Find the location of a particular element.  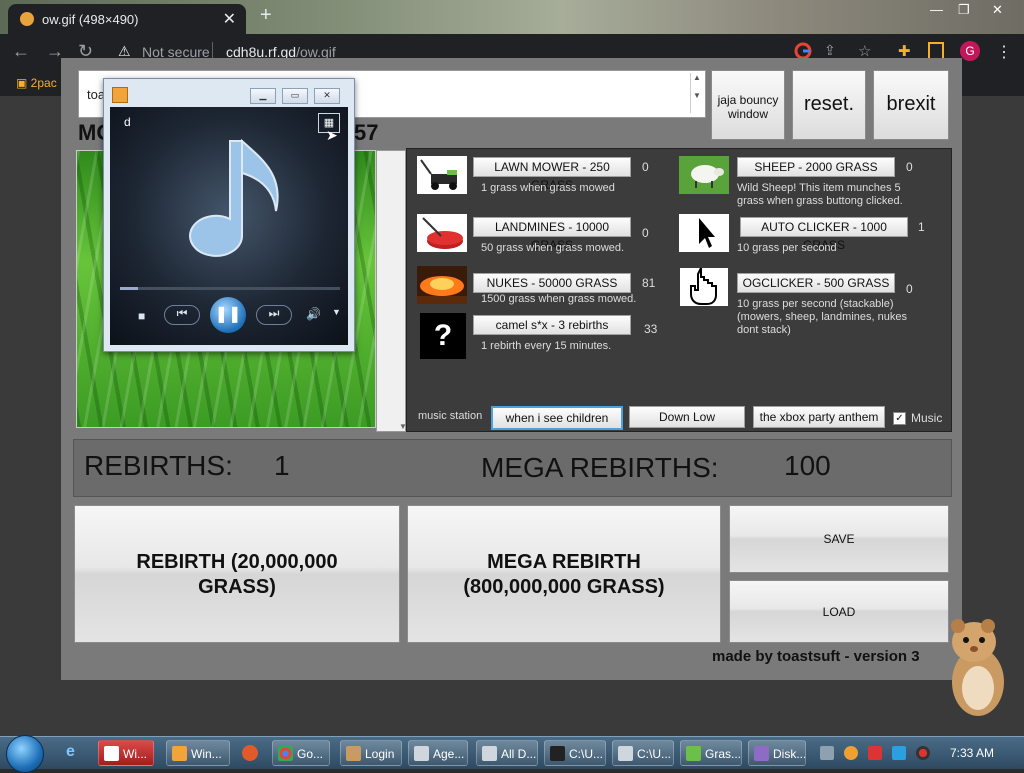

reset-label: reset. is located at coordinates (829, 104).